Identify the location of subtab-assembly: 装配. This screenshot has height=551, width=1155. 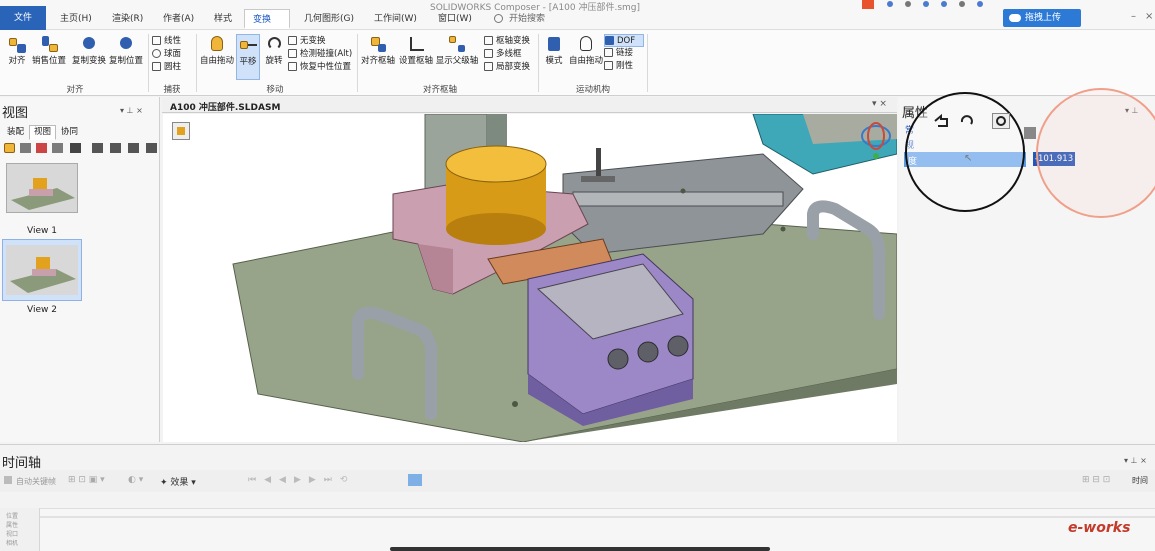
(15, 132).